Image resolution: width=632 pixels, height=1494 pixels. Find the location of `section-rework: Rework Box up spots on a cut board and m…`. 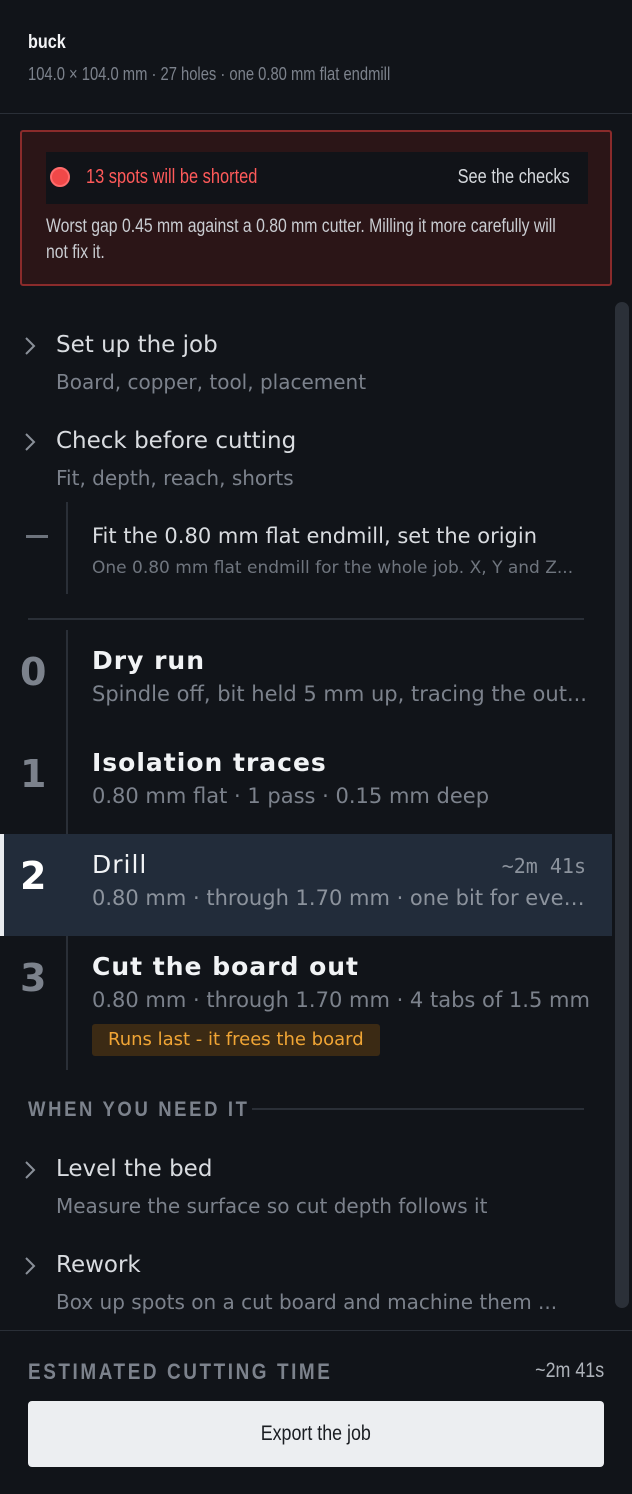

section-rework: Rework Box up spots on a cut board and m… is located at coordinates (306, 1285).